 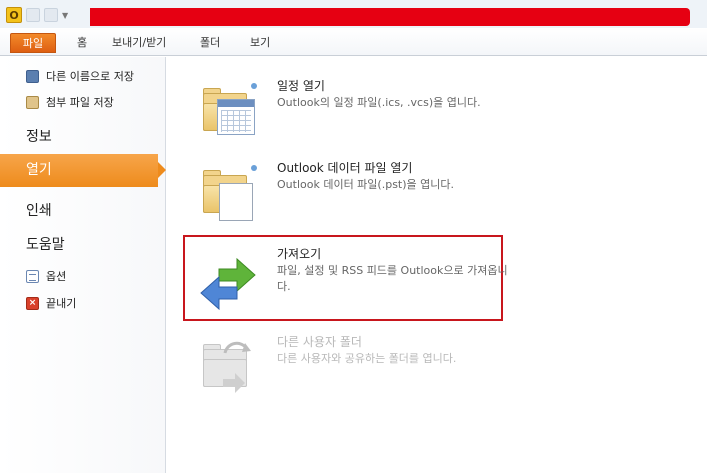 What do you see at coordinates (90, 76) in the screenshot?
I see `nav-save-as-label: 다른 이름으로 저장` at bounding box center [90, 76].